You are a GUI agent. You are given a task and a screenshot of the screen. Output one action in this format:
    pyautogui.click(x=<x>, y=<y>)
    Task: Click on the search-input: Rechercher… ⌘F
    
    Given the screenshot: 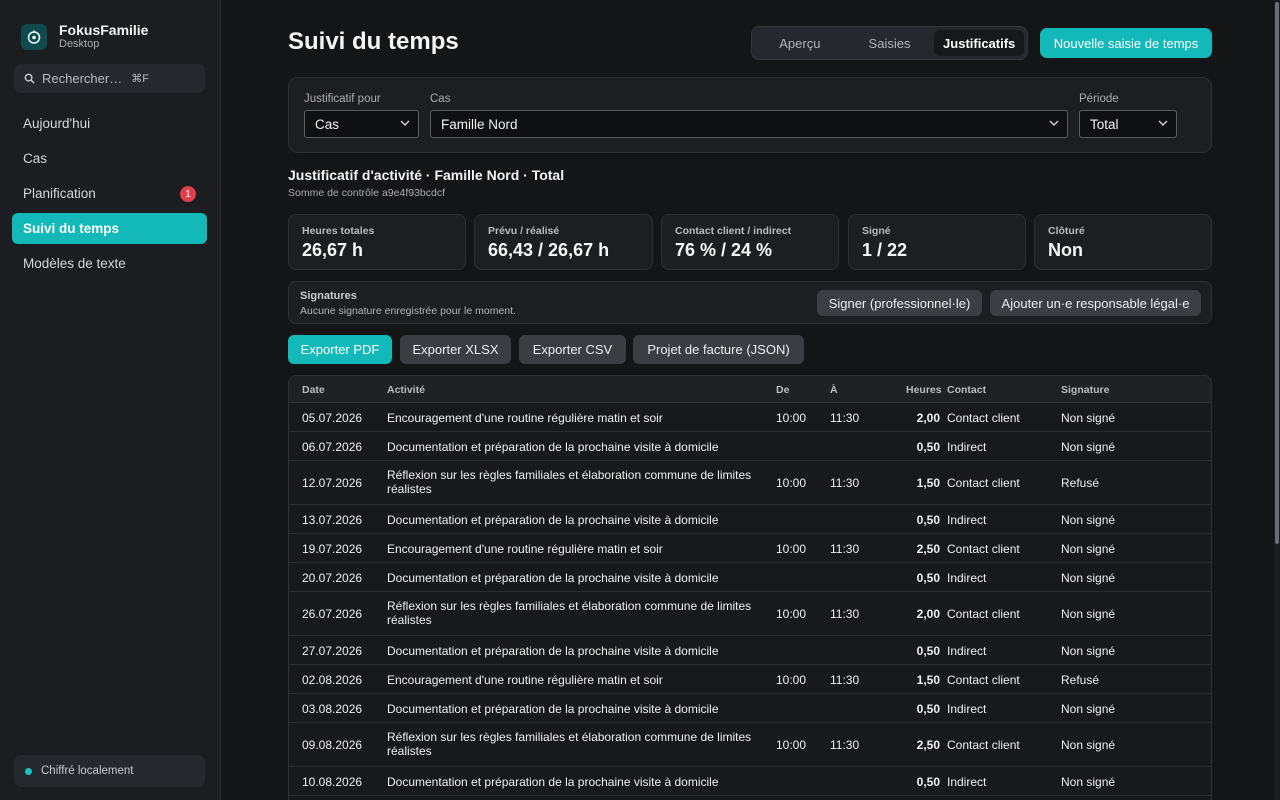 What is the action you would take?
    pyautogui.click(x=109, y=78)
    